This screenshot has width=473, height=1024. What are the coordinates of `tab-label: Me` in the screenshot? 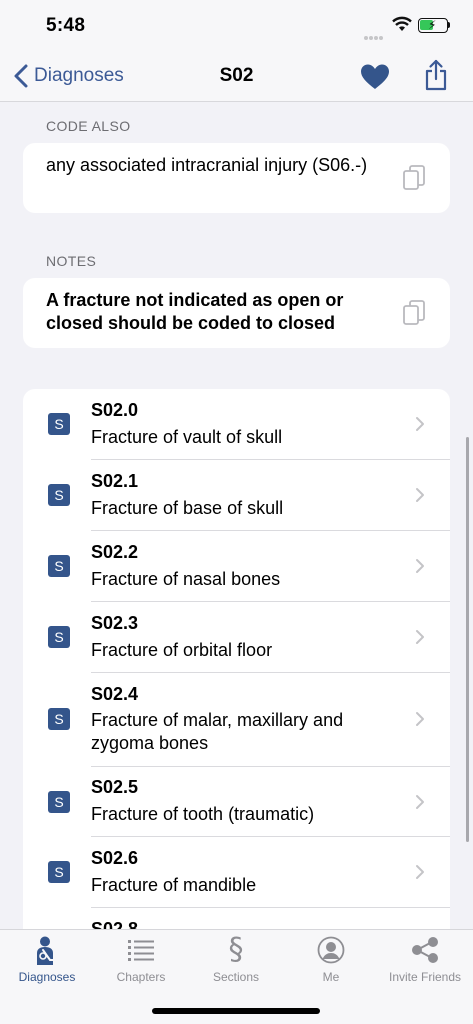 It's located at (331, 977).